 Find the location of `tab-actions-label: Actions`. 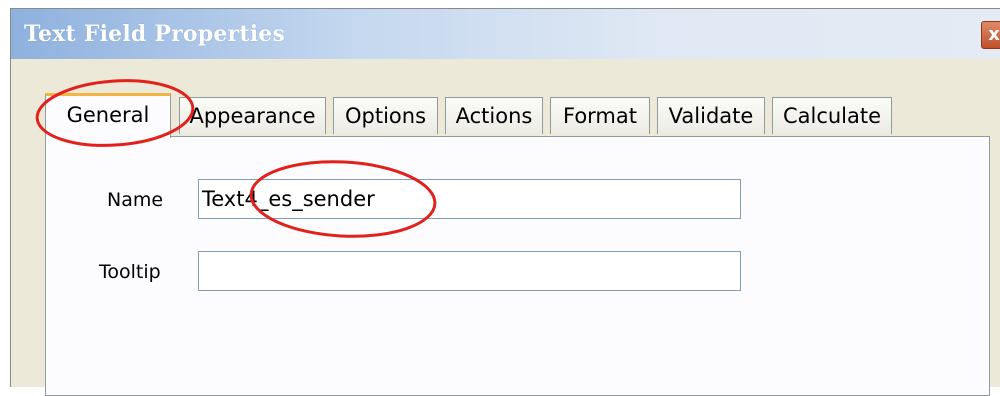

tab-actions-label: Actions is located at coordinates (494, 116).